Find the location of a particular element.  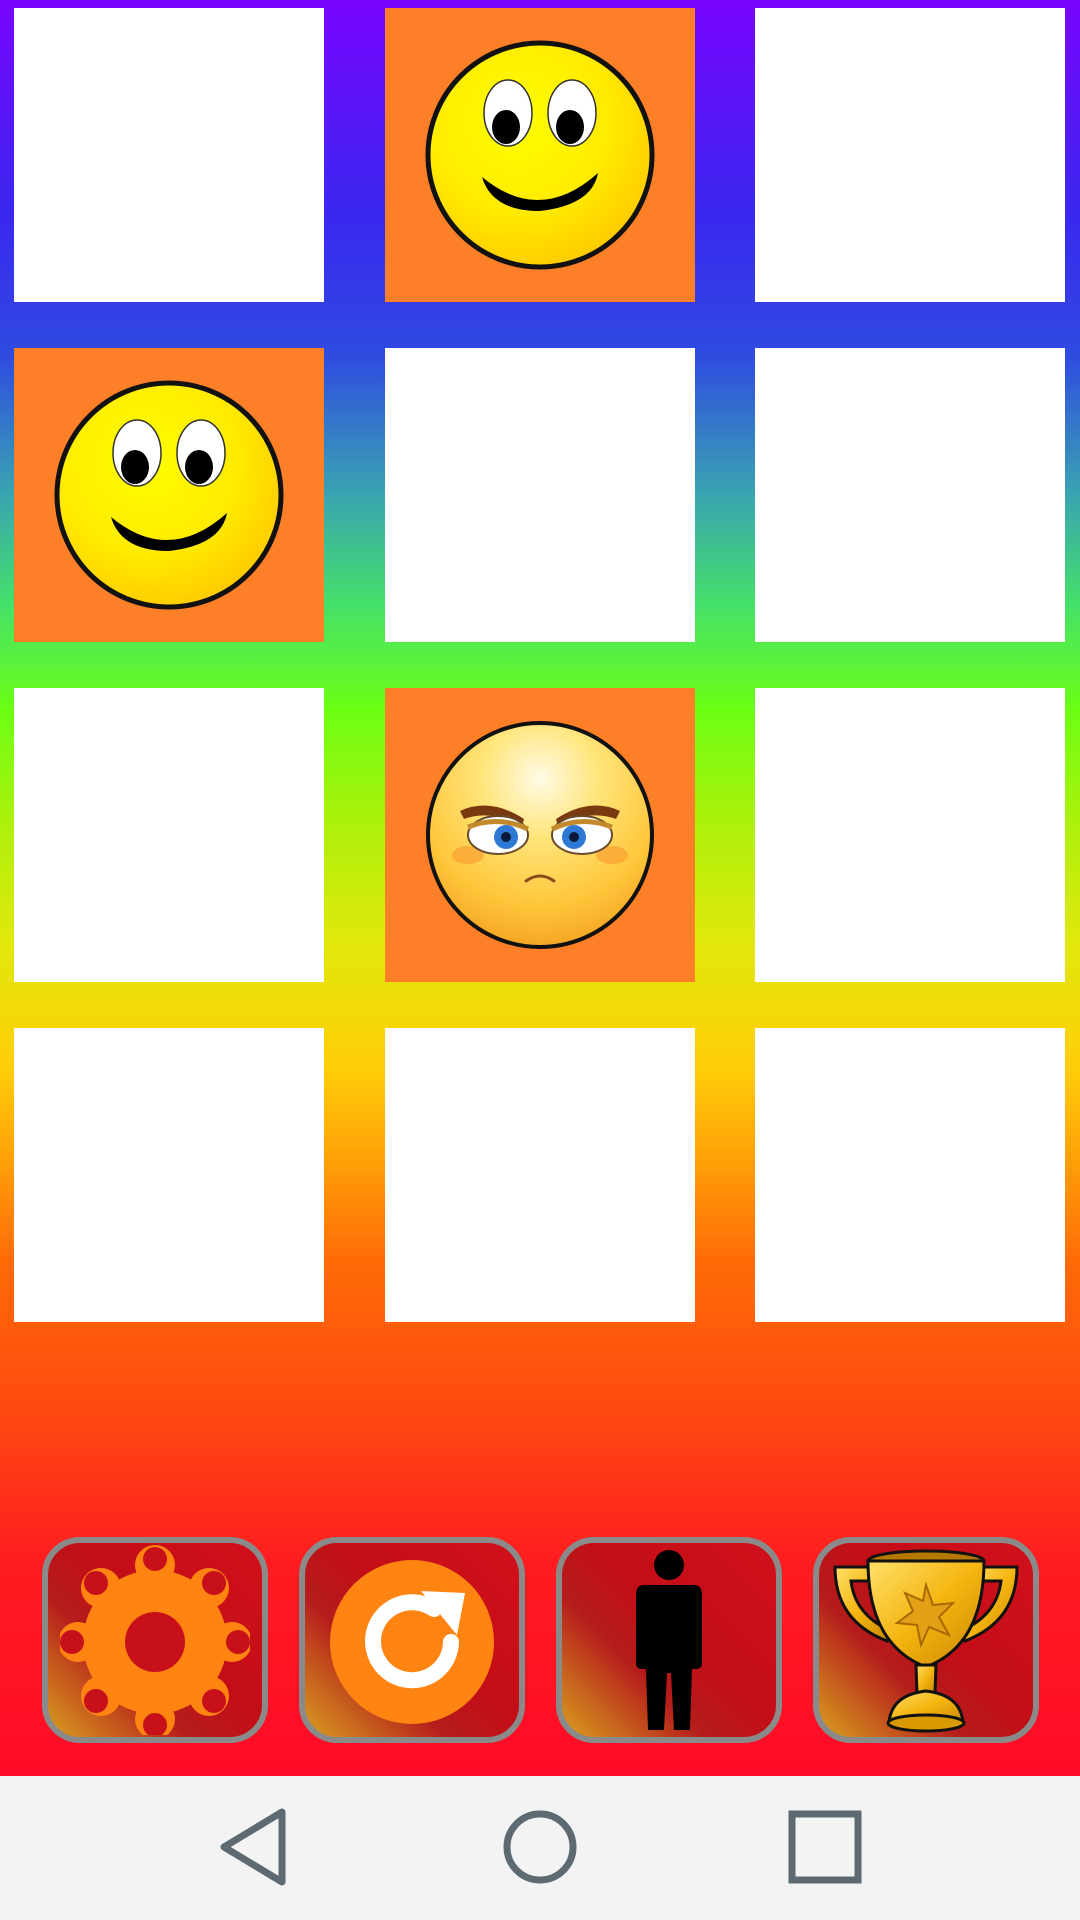

person-icon is located at coordinates (669, 1640).